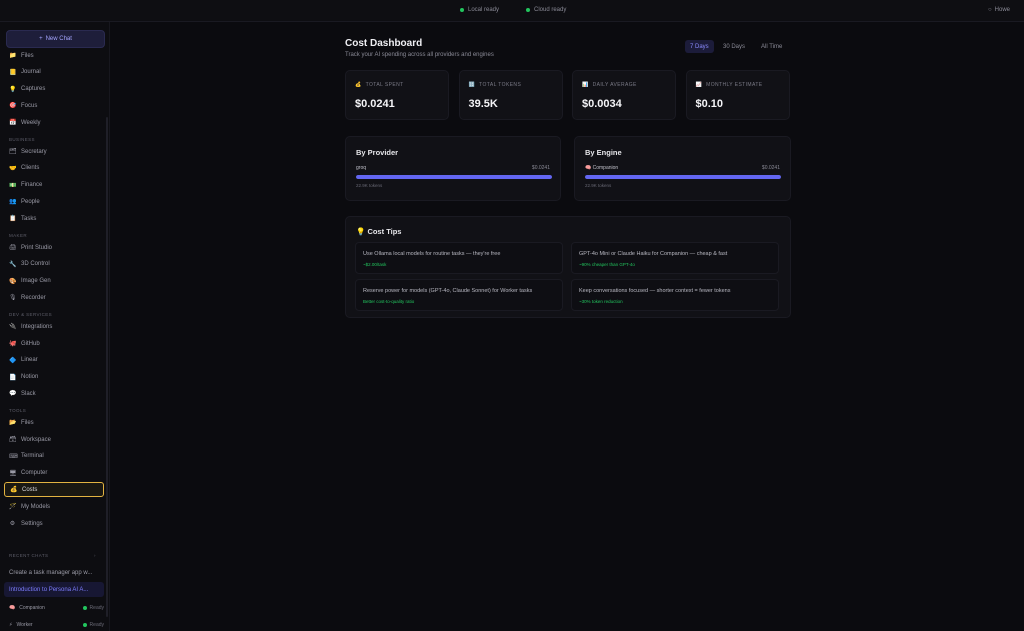  What do you see at coordinates (54, 393) in the screenshot?
I see `sidebar-item-slack: 💬 Slack` at bounding box center [54, 393].